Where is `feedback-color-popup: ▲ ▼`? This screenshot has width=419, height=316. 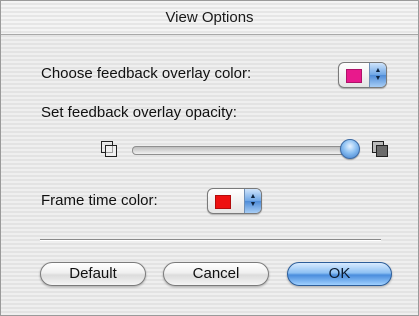
feedback-color-popup: ▲ ▼ is located at coordinates (362, 75).